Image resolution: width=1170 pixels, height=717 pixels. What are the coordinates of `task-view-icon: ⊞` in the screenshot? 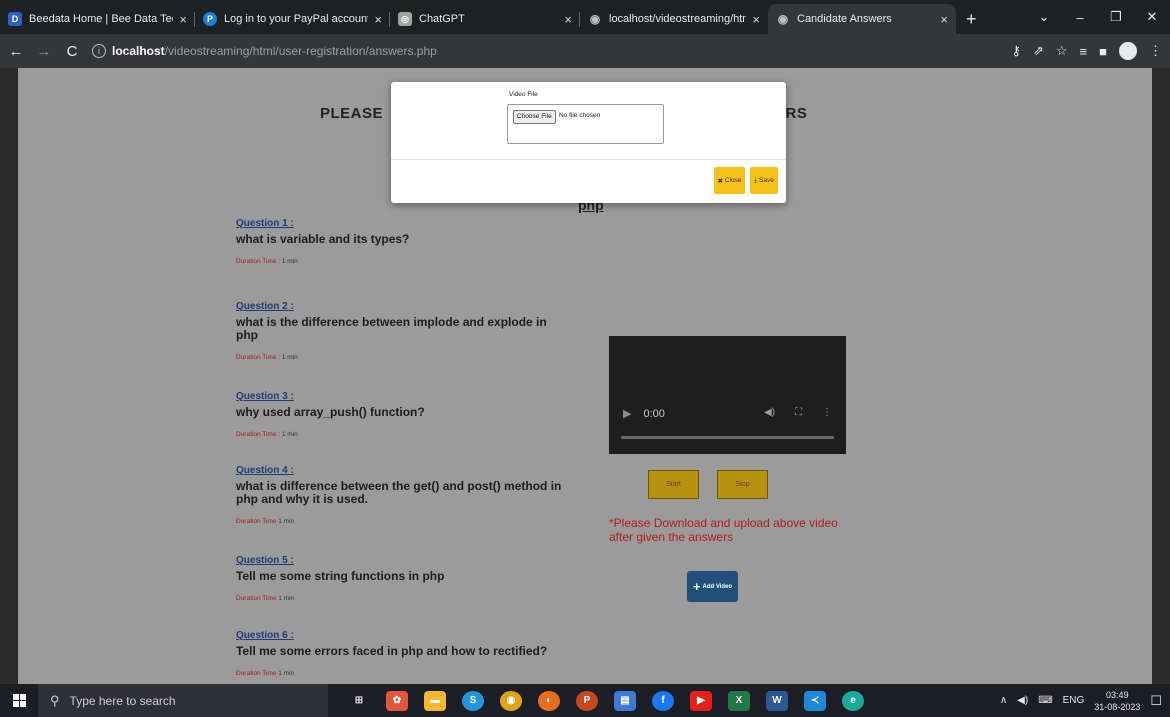 It's located at (359, 701).